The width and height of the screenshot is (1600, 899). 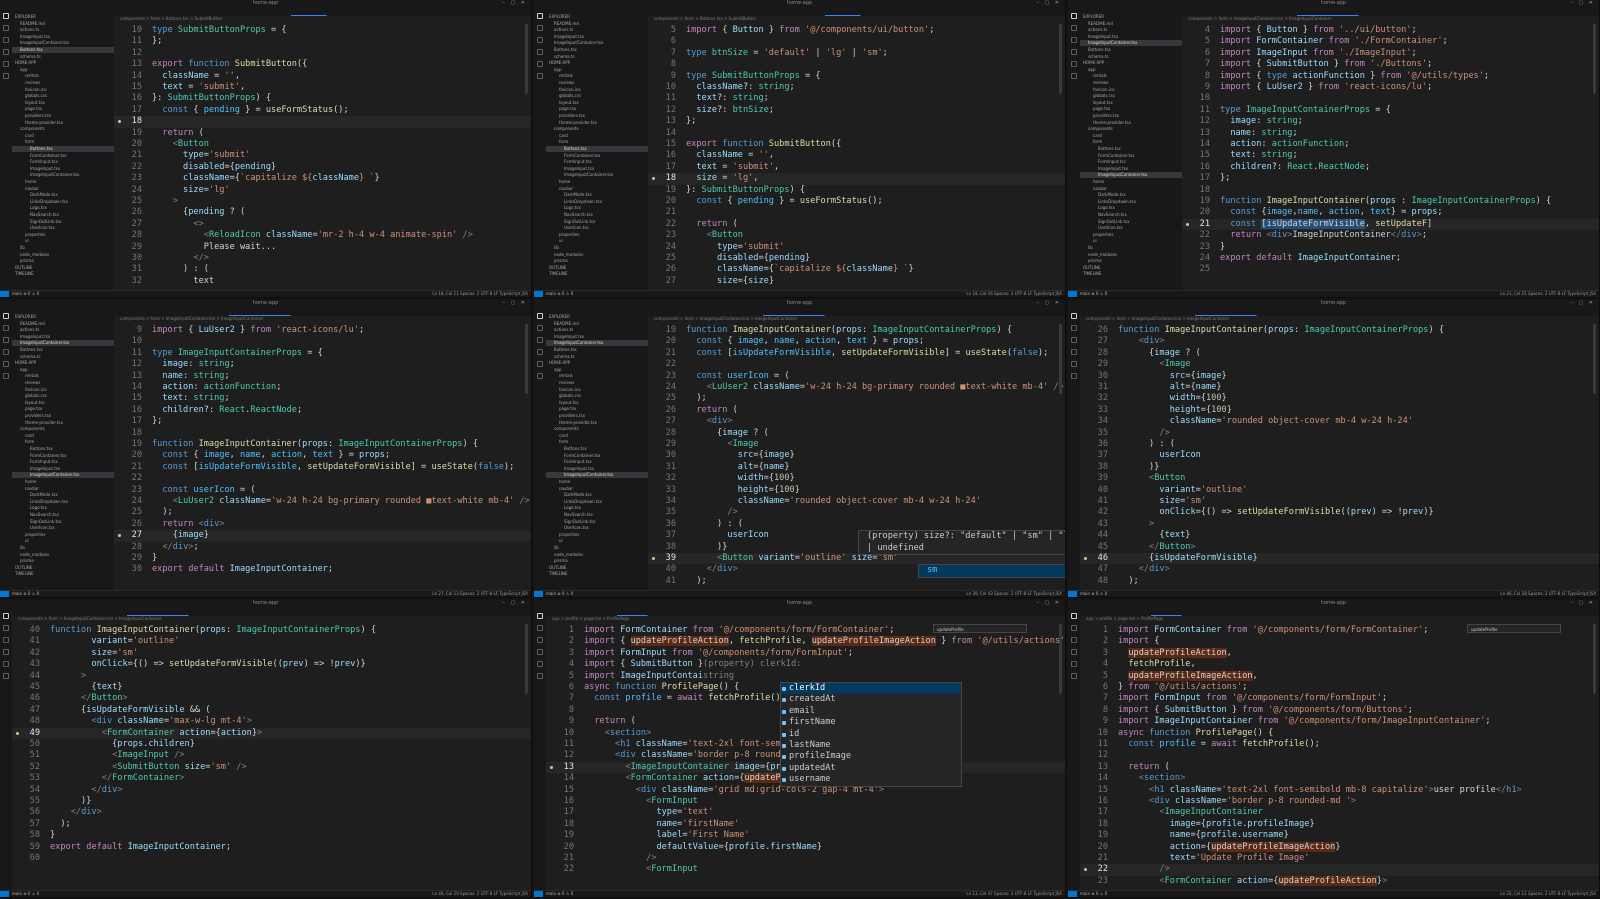 What do you see at coordinates (597, 228) in the screenshot?
I see `tree-item: UserIcon.tsx` at bounding box center [597, 228].